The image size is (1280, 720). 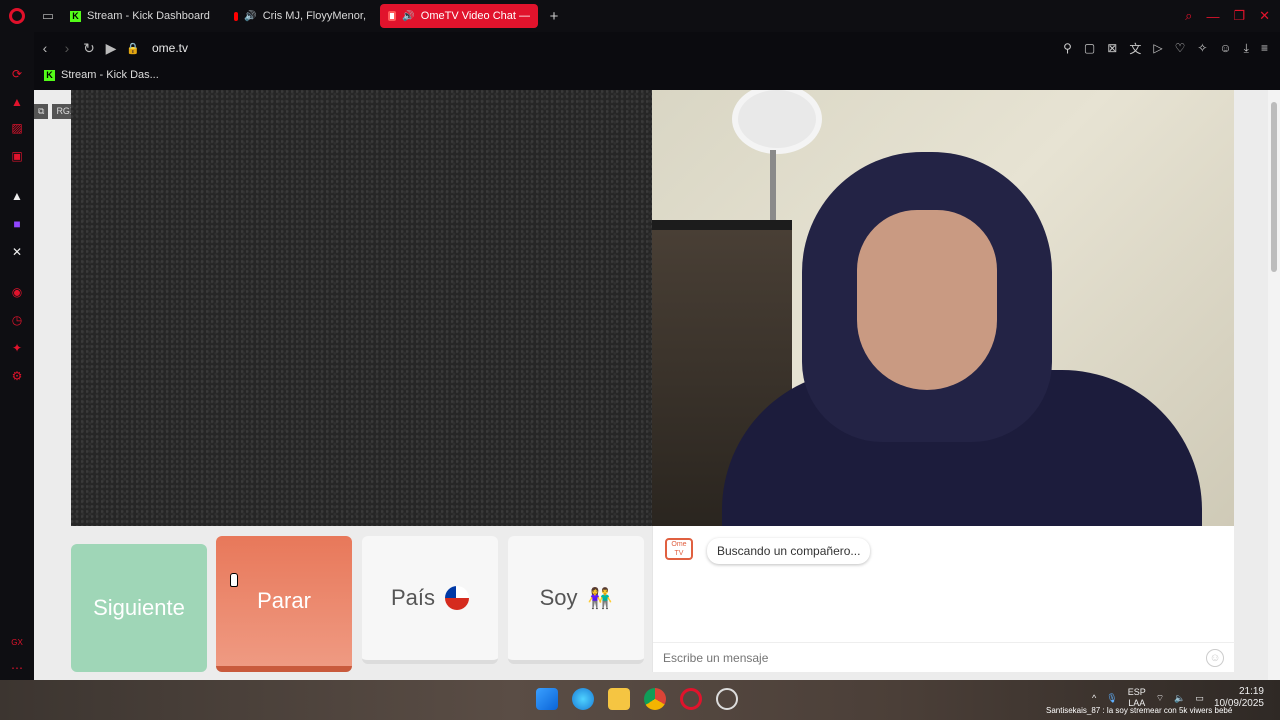 What do you see at coordinates (1112, 48) in the screenshot?
I see `adblock-icon: ⊠` at bounding box center [1112, 48].